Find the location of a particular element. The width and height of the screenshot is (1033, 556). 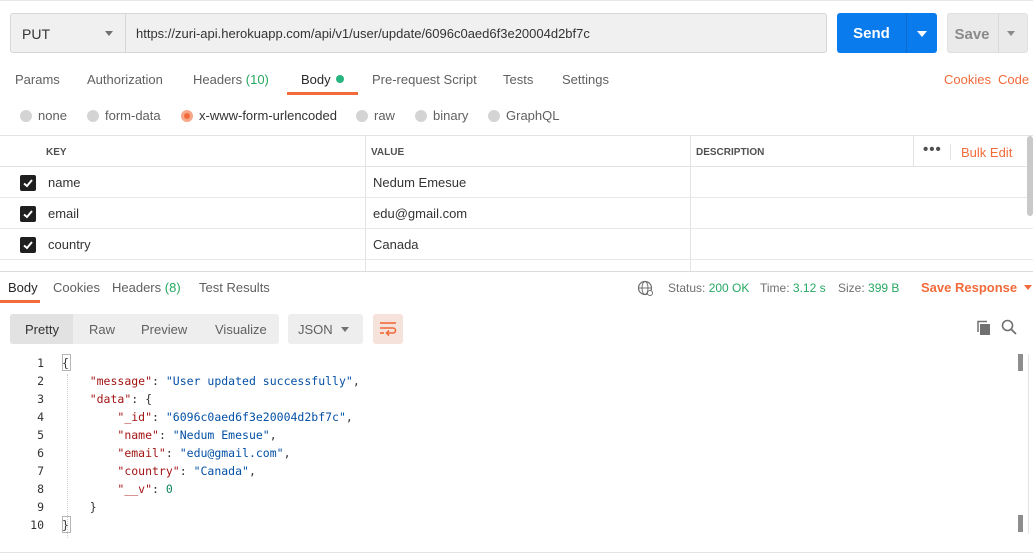

params-scrollbar is located at coordinates (1030, 176).